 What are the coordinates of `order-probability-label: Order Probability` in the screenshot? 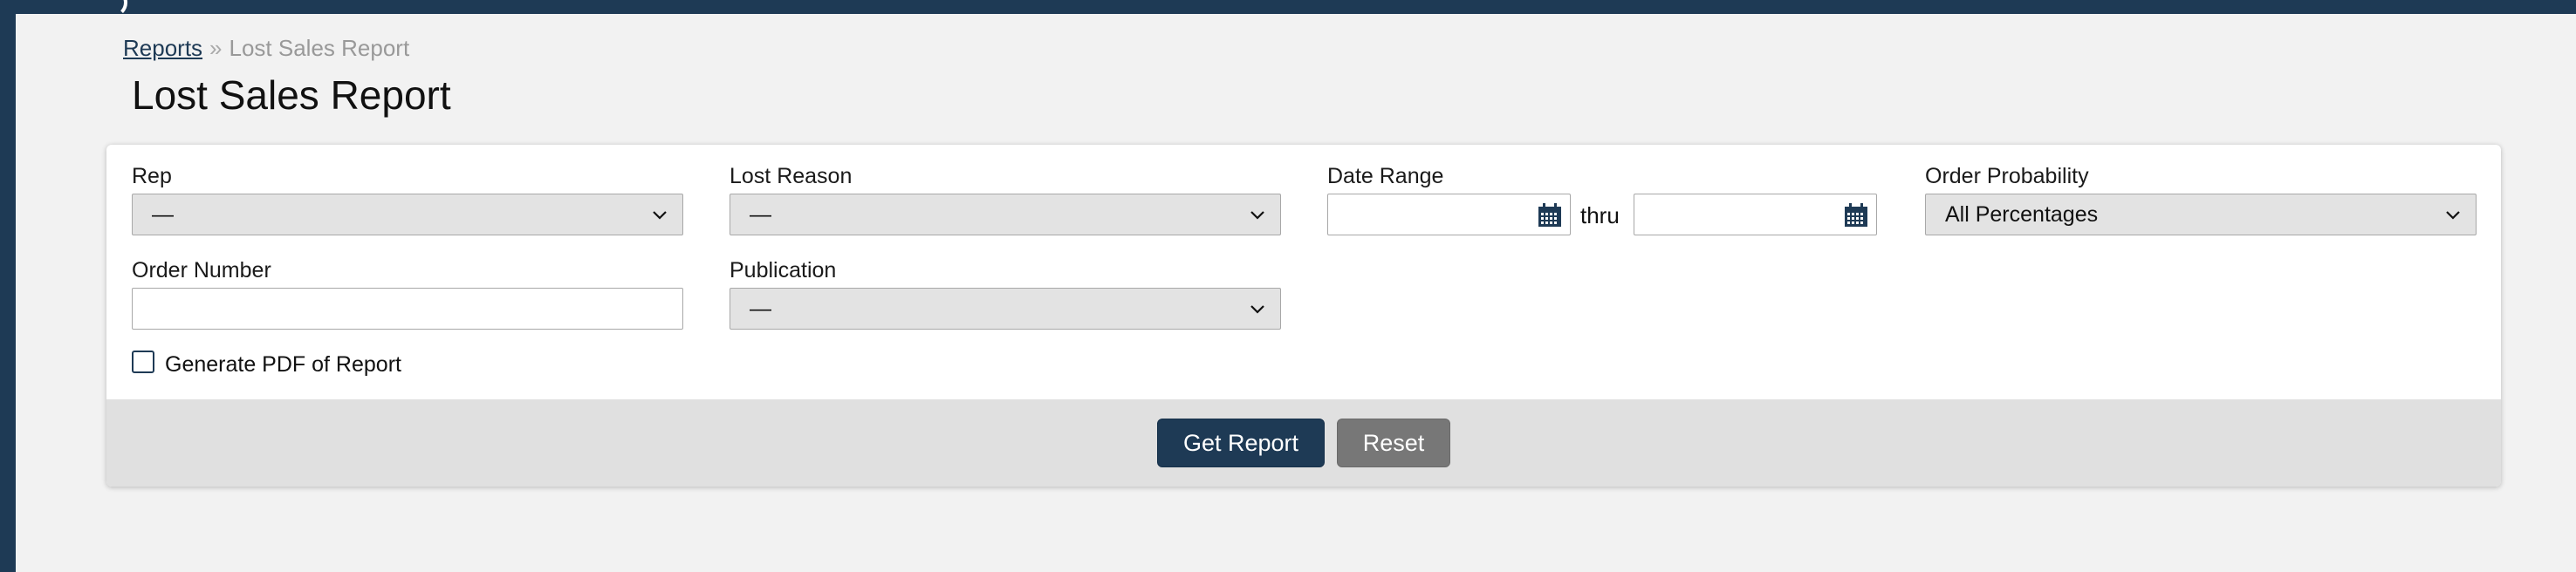 It's located at (2007, 176).